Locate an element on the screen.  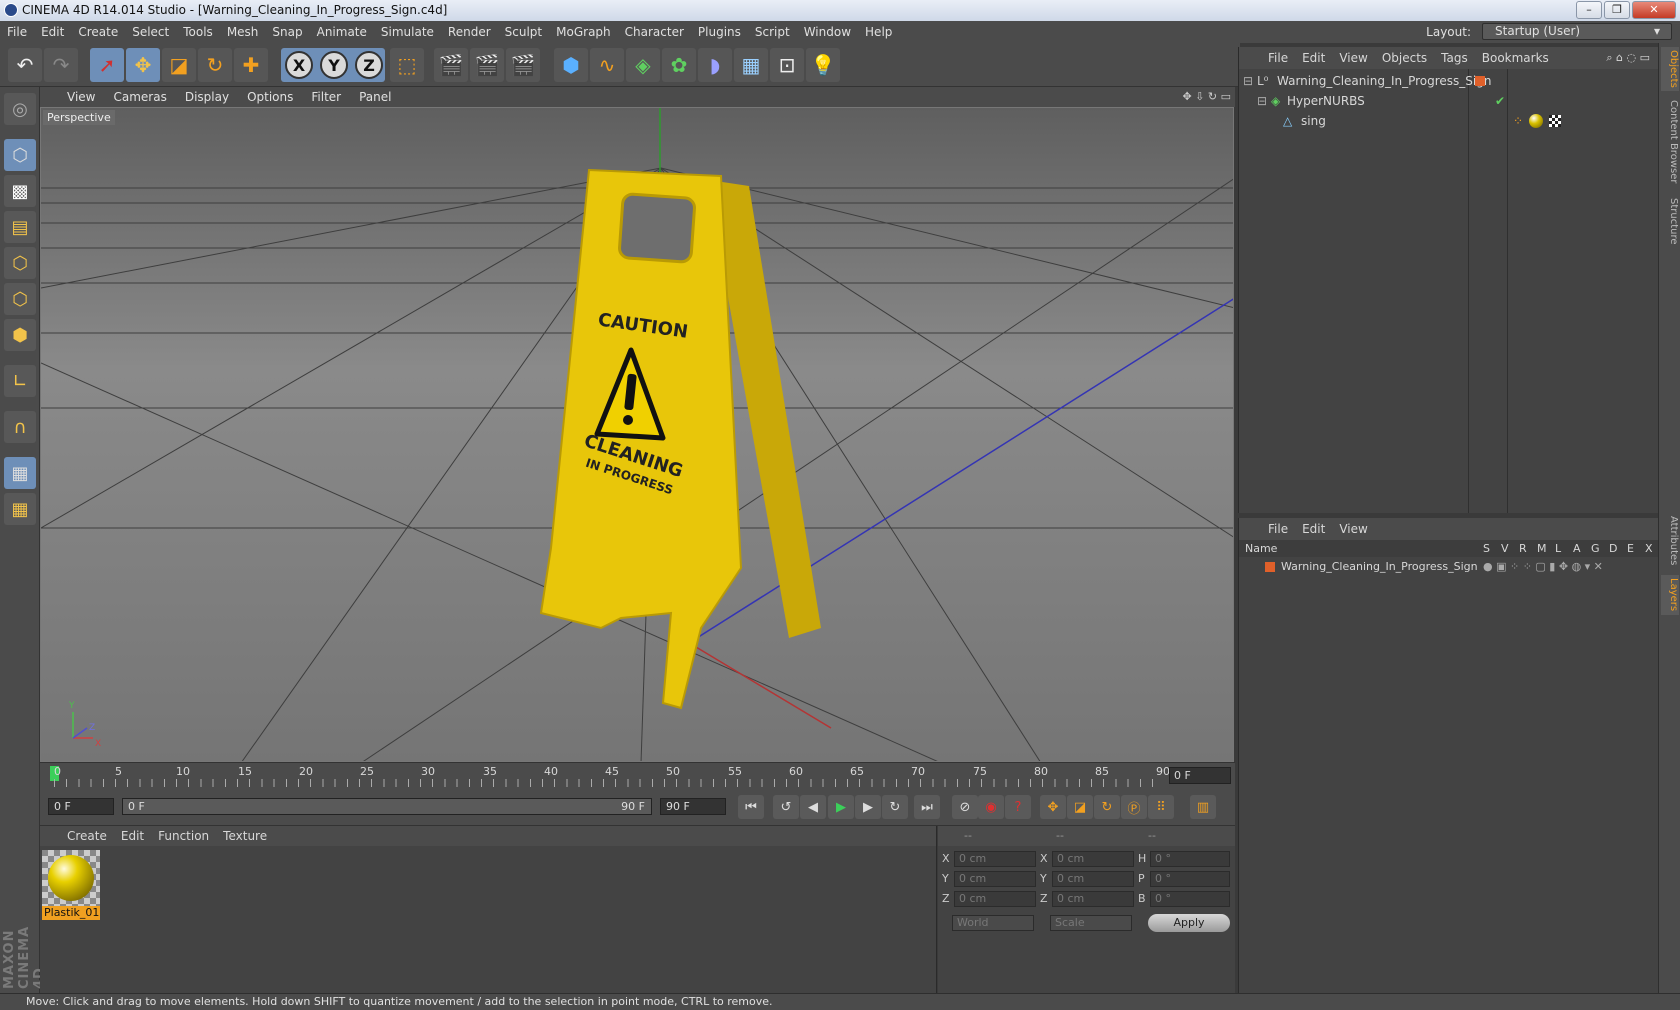
tab-layers: Layers is located at coordinates (1670, 595).